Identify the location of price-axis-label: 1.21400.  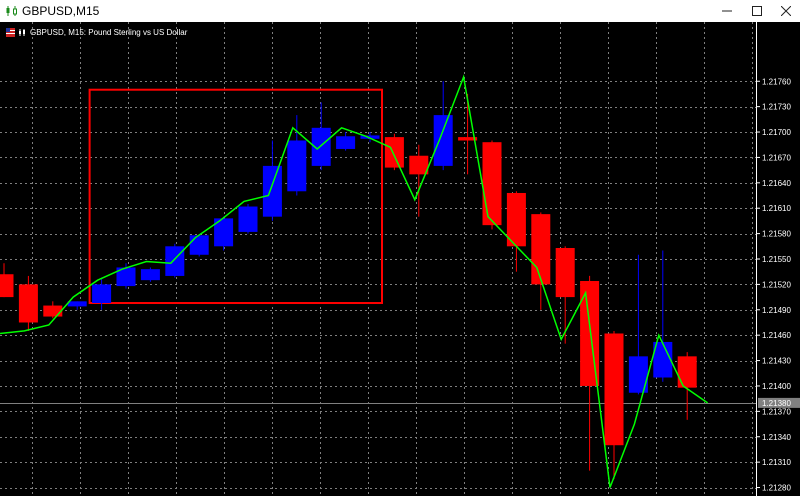
(776, 386).